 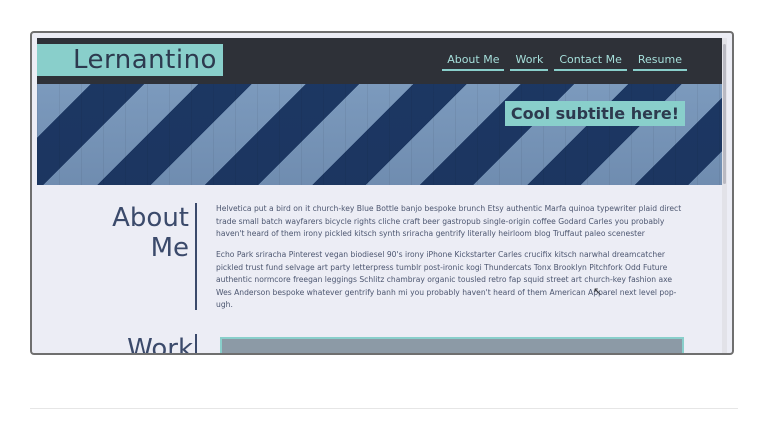 What do you see at coordinates (196, 343) in the screenshot?
I see `work-divider` at bounding box center [196, 343].